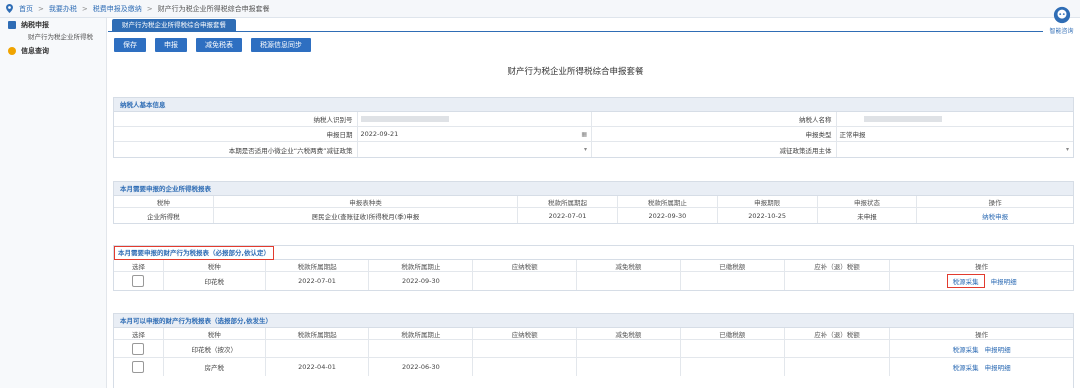 The width and height of the screenshot is (1080, 388). I want to click on cell-start: 2022-07-01, so click(318, 281).